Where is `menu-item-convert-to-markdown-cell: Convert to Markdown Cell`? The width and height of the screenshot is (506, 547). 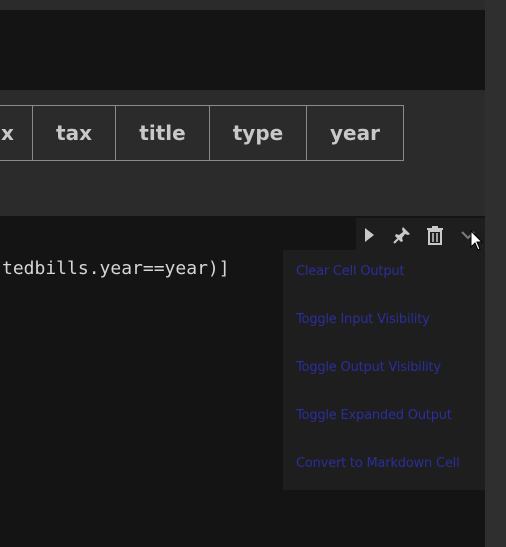
menu-item-convert-to-markdown-cell: Convert to Markdown Cell is located at coordinates (378, 463).